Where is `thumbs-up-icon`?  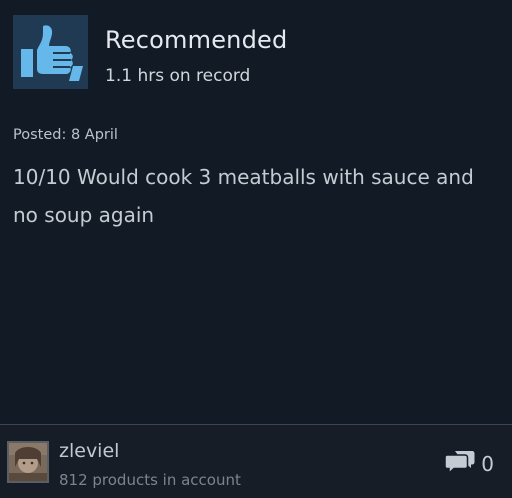
thumbs-up-icon is located at coordinates (50, 52).